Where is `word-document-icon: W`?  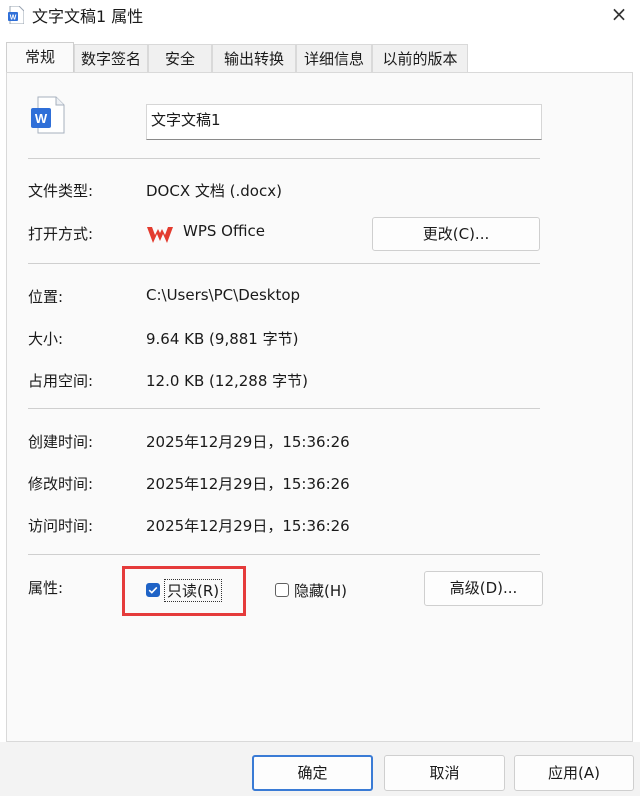 word-document-icon: W is located at coordinates (16, 15).